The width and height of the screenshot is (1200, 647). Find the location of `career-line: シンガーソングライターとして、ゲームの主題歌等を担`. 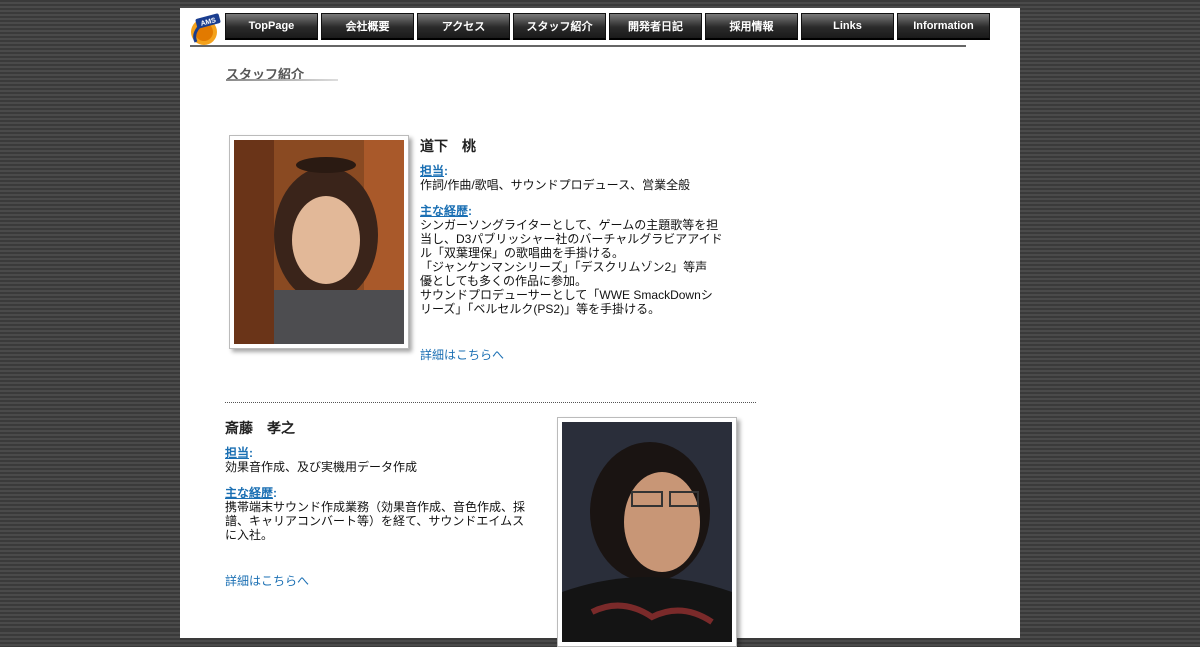

career-line: シンガーソングライターとして、ゲームの主題歌等を担 is located at coordinates (569, 225).